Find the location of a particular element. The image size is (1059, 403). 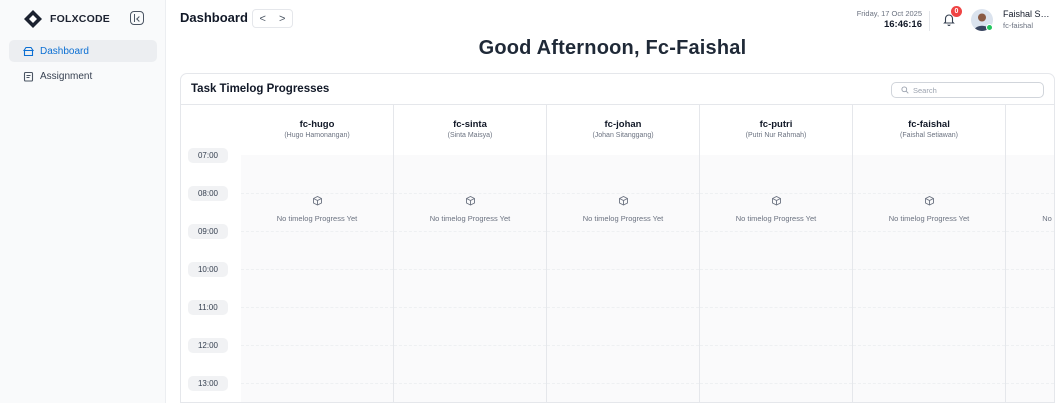

member-handle: fc-johan is located at coordinates (623, 124).